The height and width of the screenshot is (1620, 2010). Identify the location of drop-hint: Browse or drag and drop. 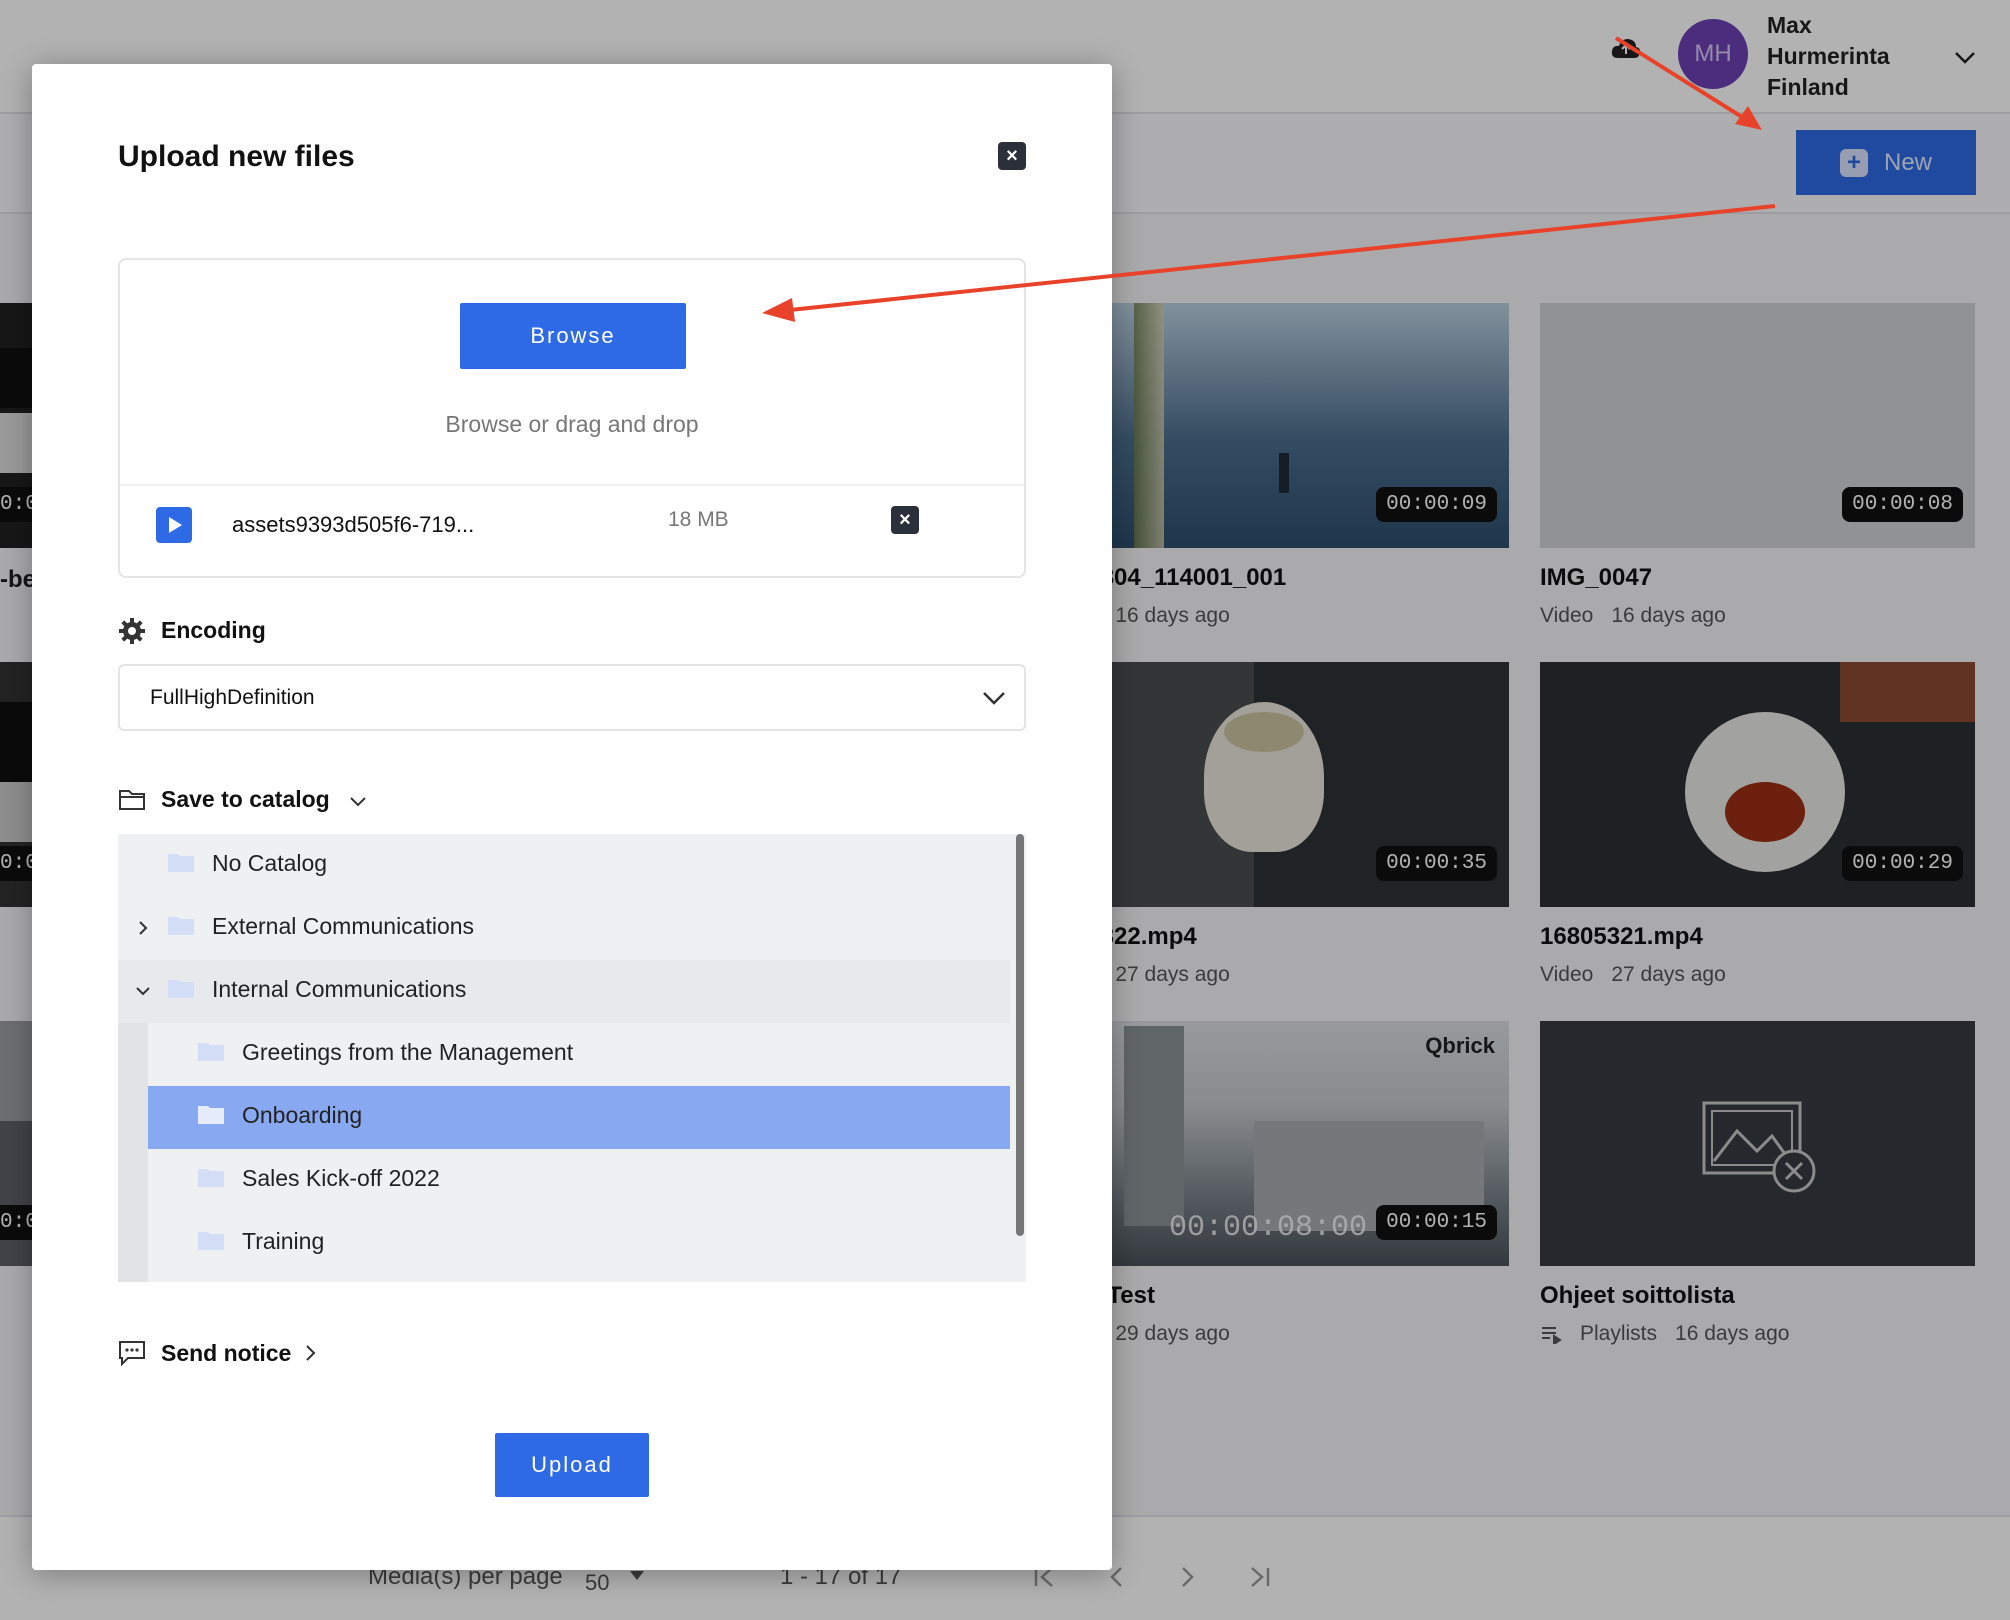
(572, 424).